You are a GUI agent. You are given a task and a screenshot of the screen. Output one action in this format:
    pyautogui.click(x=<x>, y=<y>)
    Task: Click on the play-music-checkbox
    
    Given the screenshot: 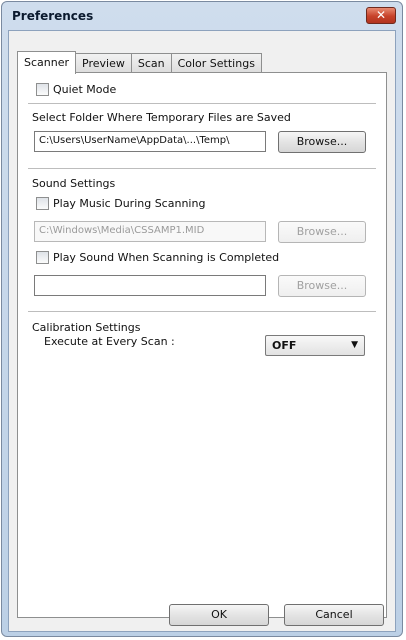 What is the action you would take?
    pyautogui.click(x=42, y=203)
    